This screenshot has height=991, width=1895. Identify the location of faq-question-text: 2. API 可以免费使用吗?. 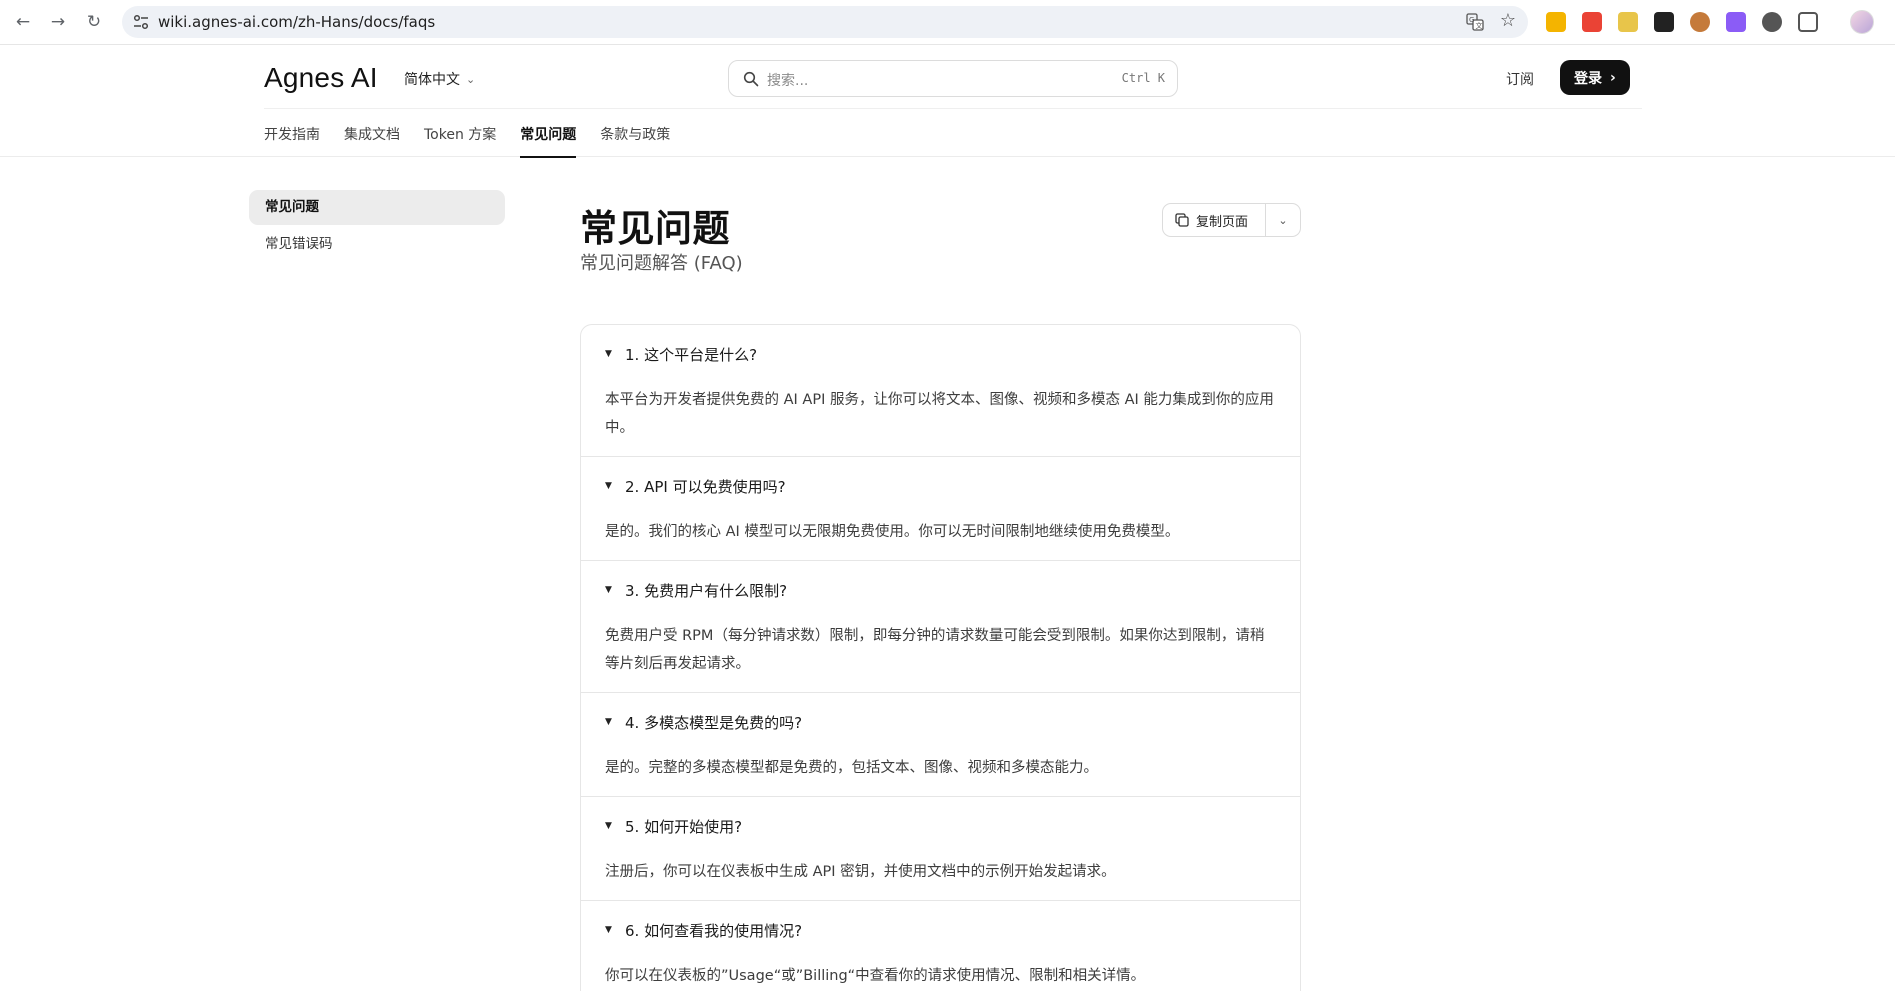
(705, 486).